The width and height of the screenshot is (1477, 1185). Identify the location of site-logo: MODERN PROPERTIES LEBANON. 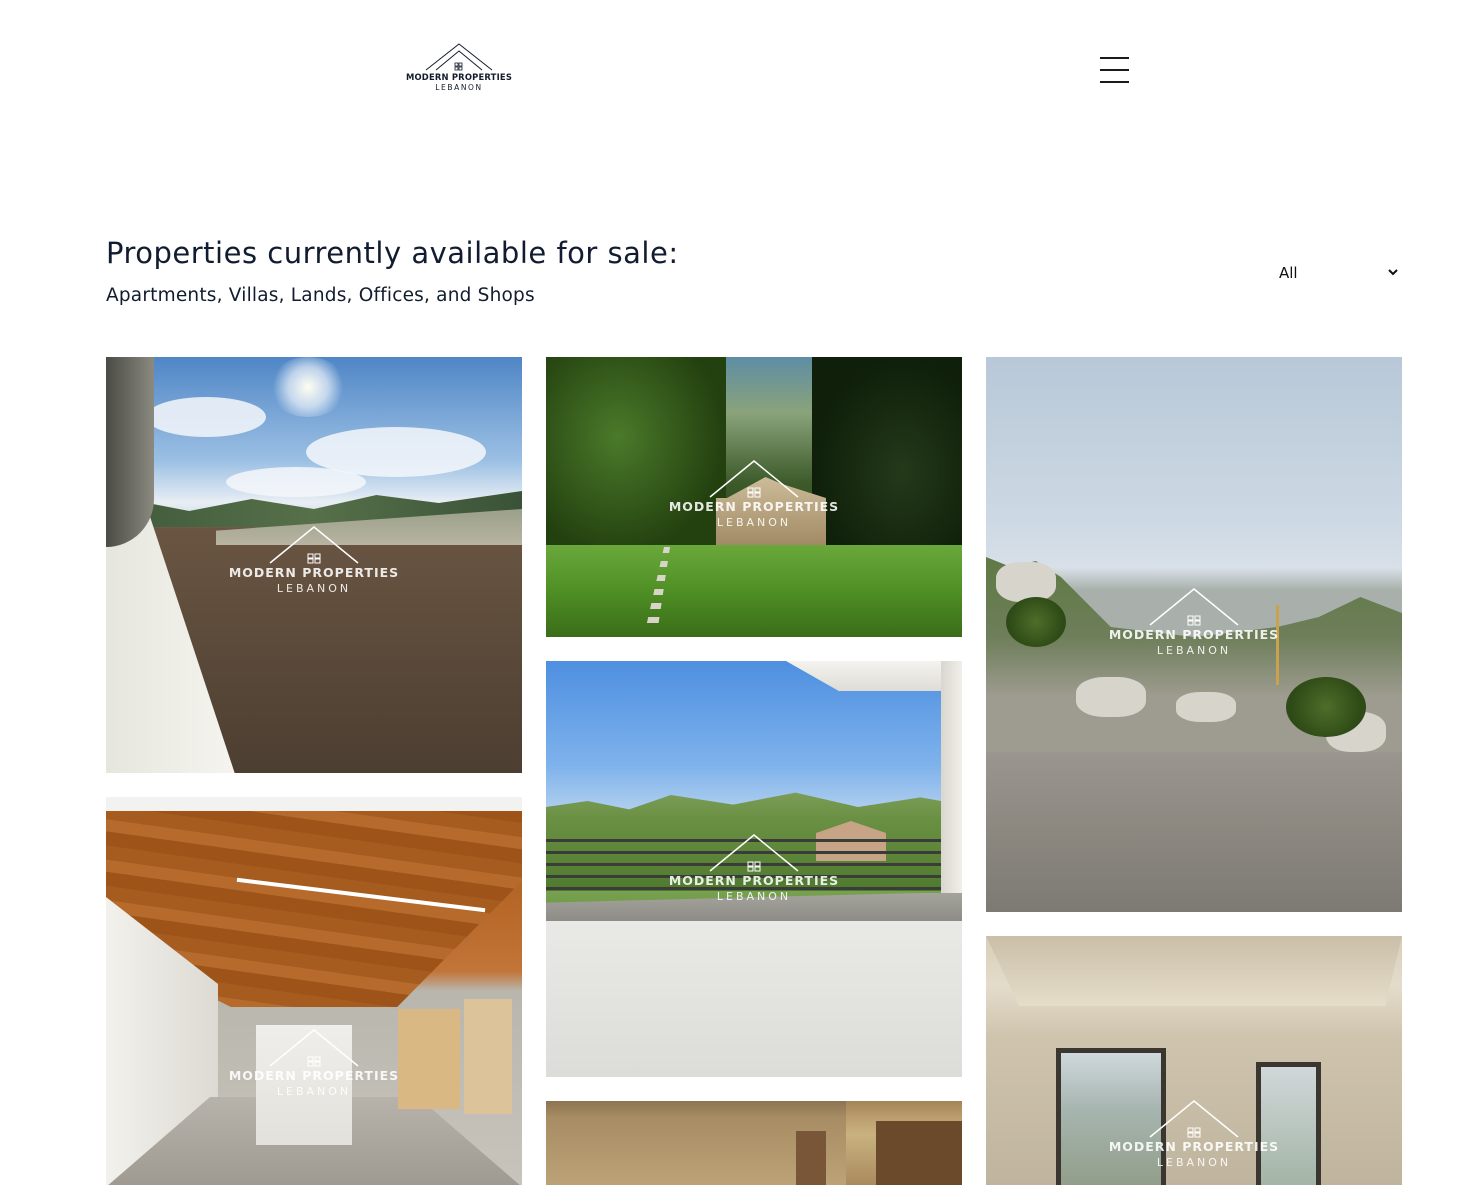
(459, 70).